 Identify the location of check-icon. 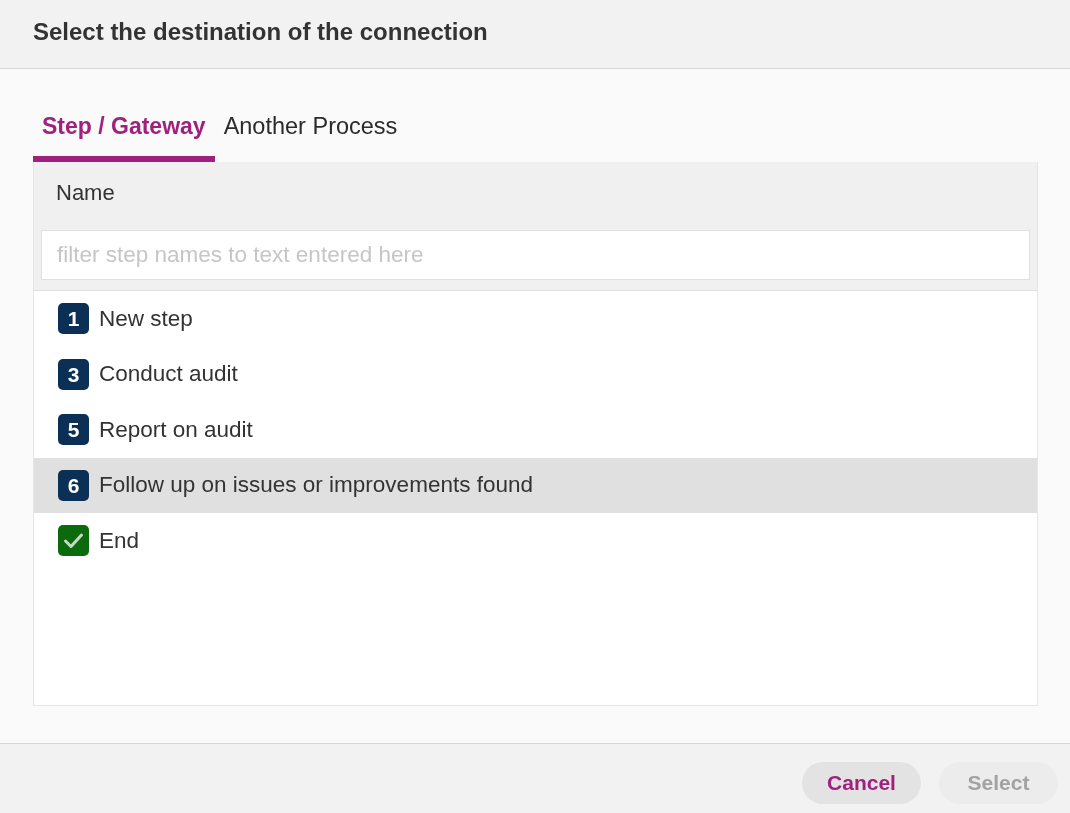
(73, 541).